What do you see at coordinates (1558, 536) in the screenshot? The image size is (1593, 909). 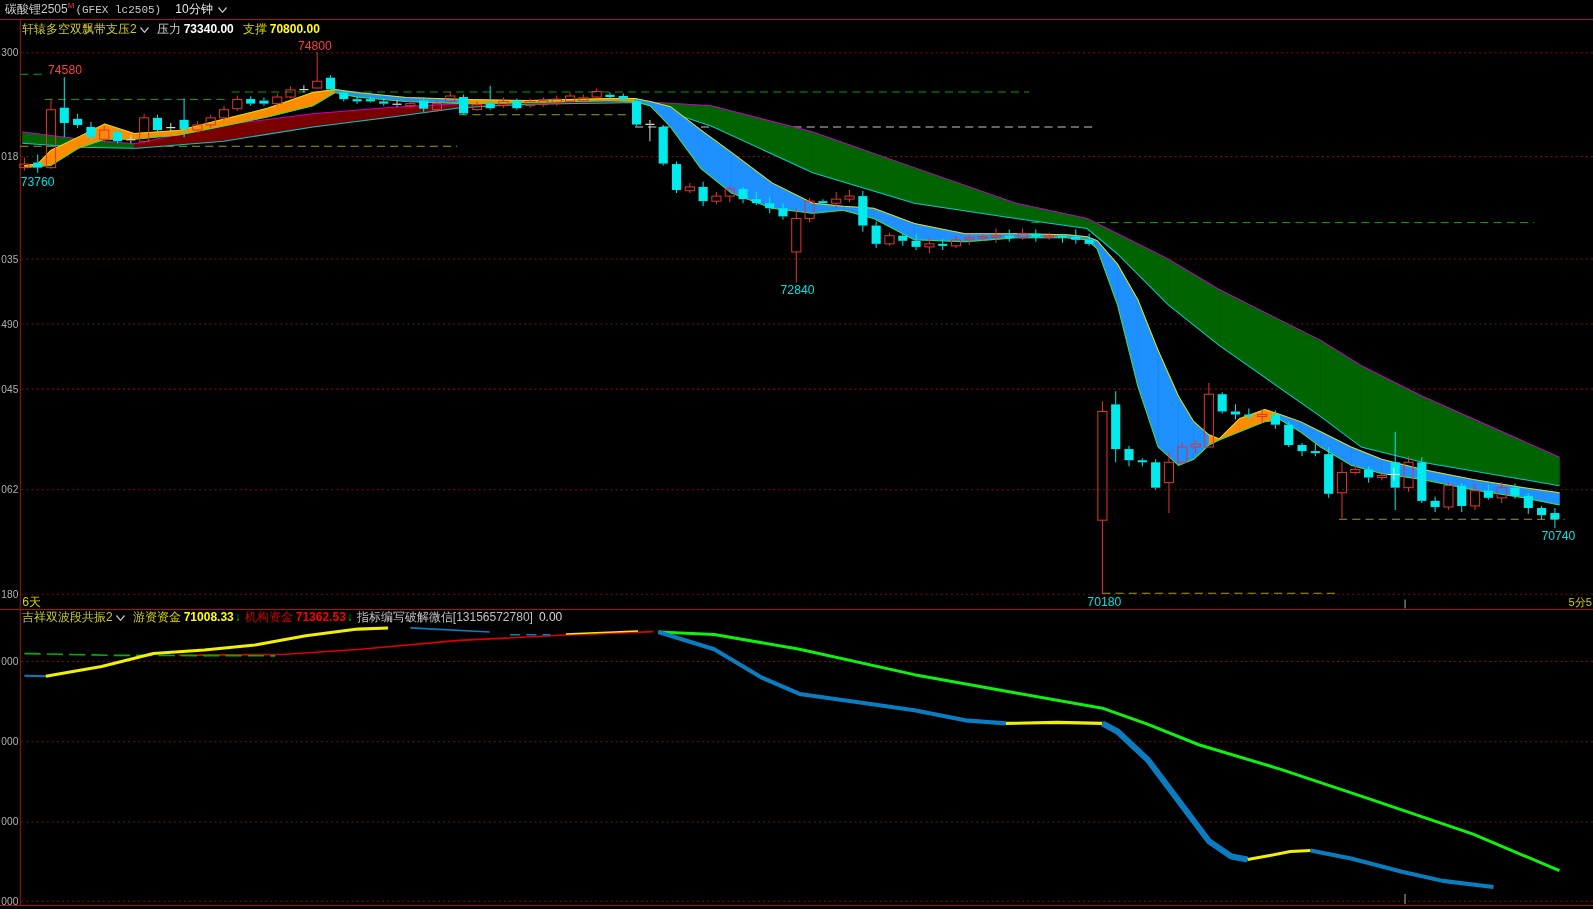 I see `price-label: 70740` at bounding box center [1558, 536].